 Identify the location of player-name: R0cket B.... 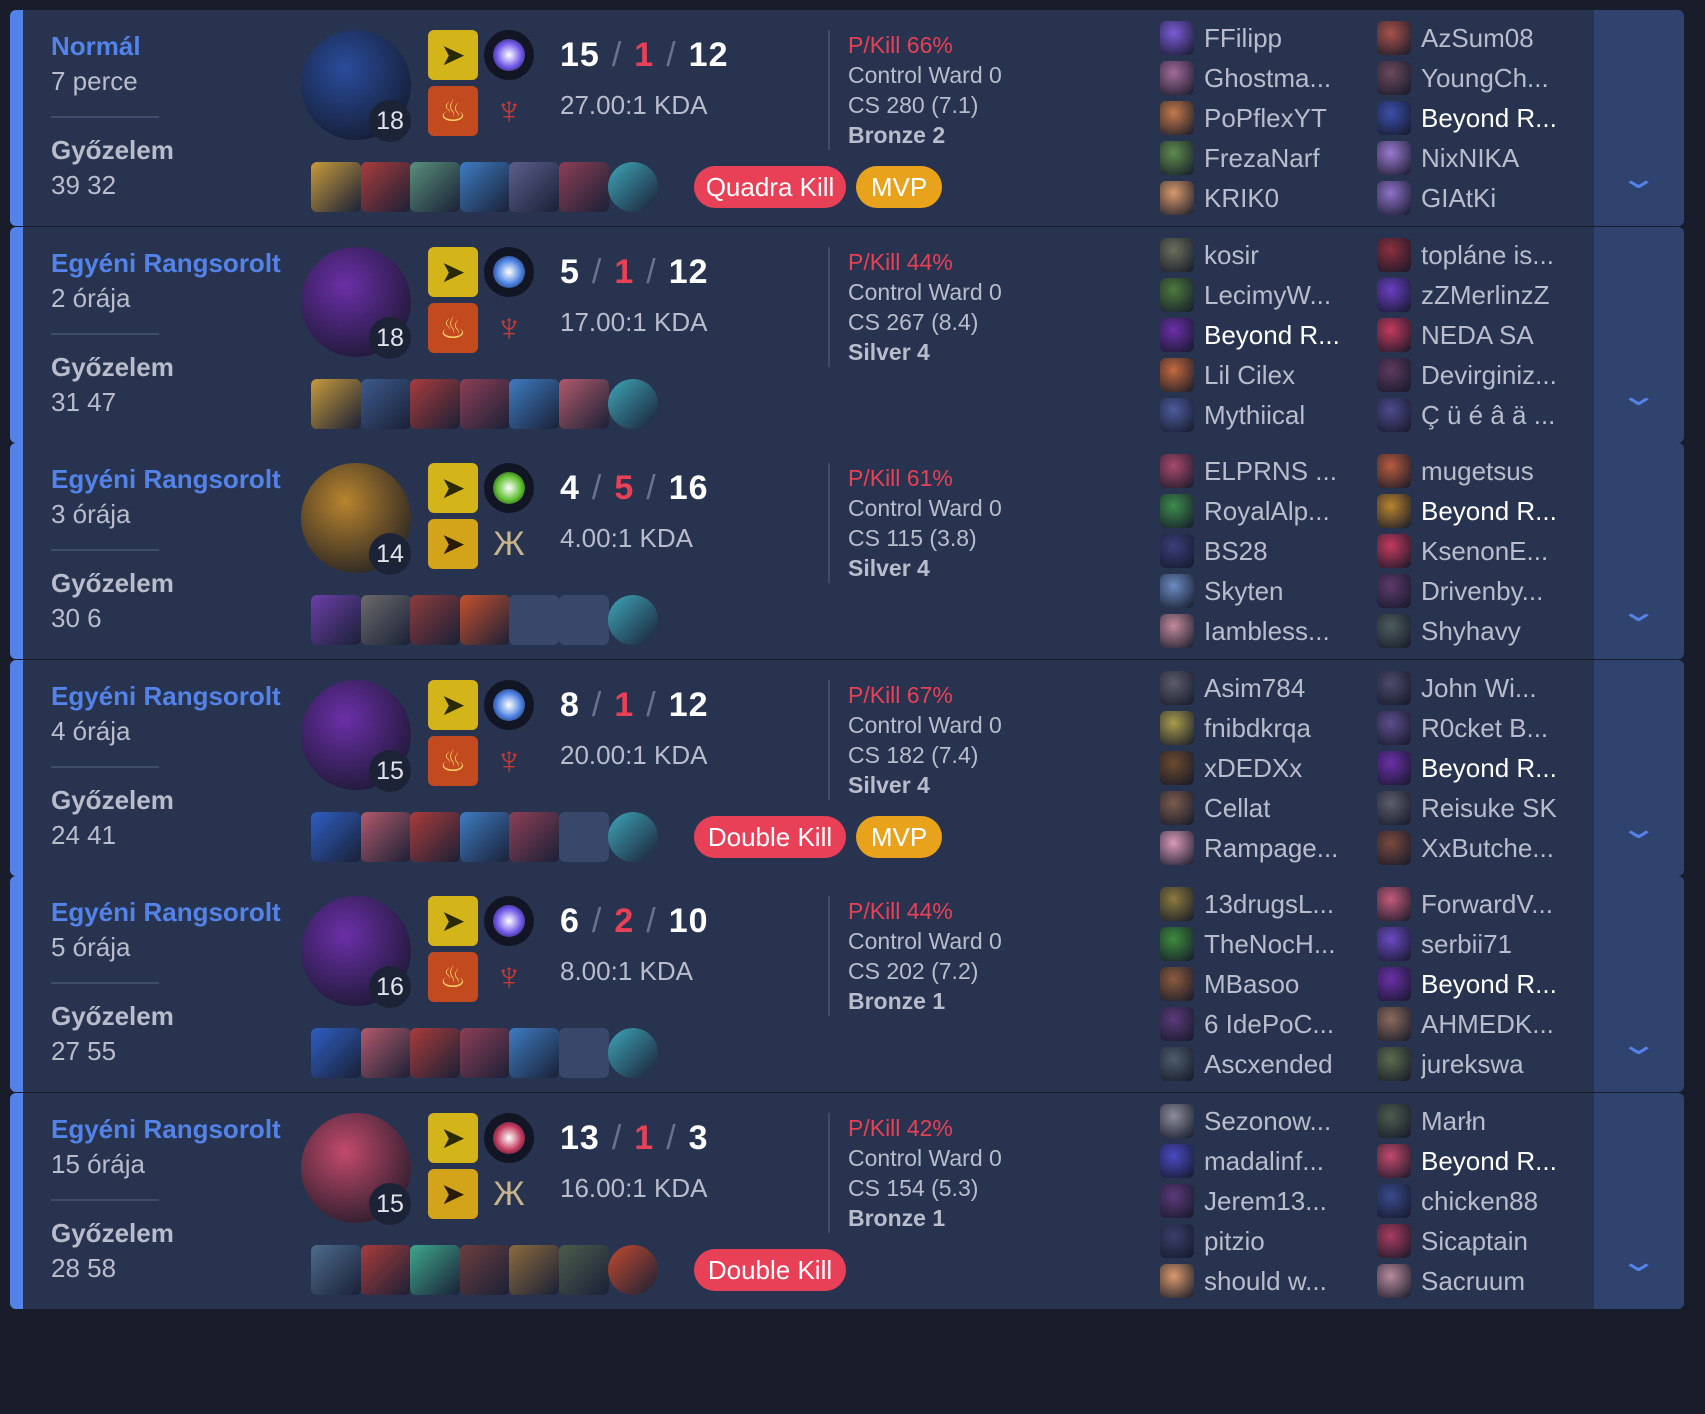
(1484, 728).